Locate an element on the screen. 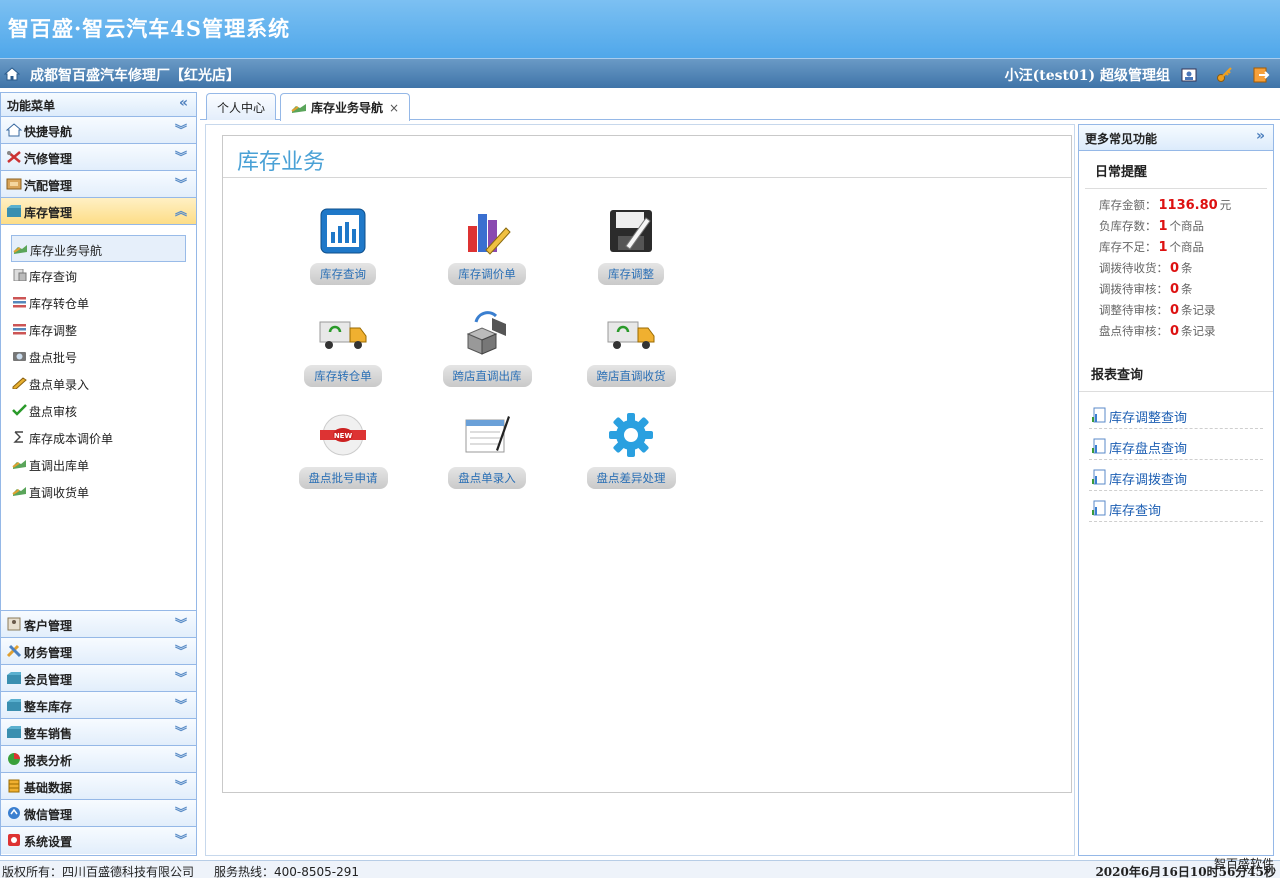 This screenshot has height=878, width=1280. tile-inventory-adjust: 库存调整 is located at coordinates (631, 245).